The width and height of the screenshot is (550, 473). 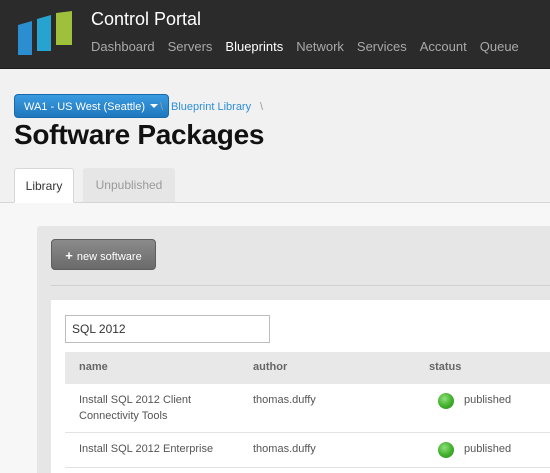 What do you see at coordinates (499, 46) in the screenshot?
I see `nav-queue: Queue` at bounding box center [499, 46].